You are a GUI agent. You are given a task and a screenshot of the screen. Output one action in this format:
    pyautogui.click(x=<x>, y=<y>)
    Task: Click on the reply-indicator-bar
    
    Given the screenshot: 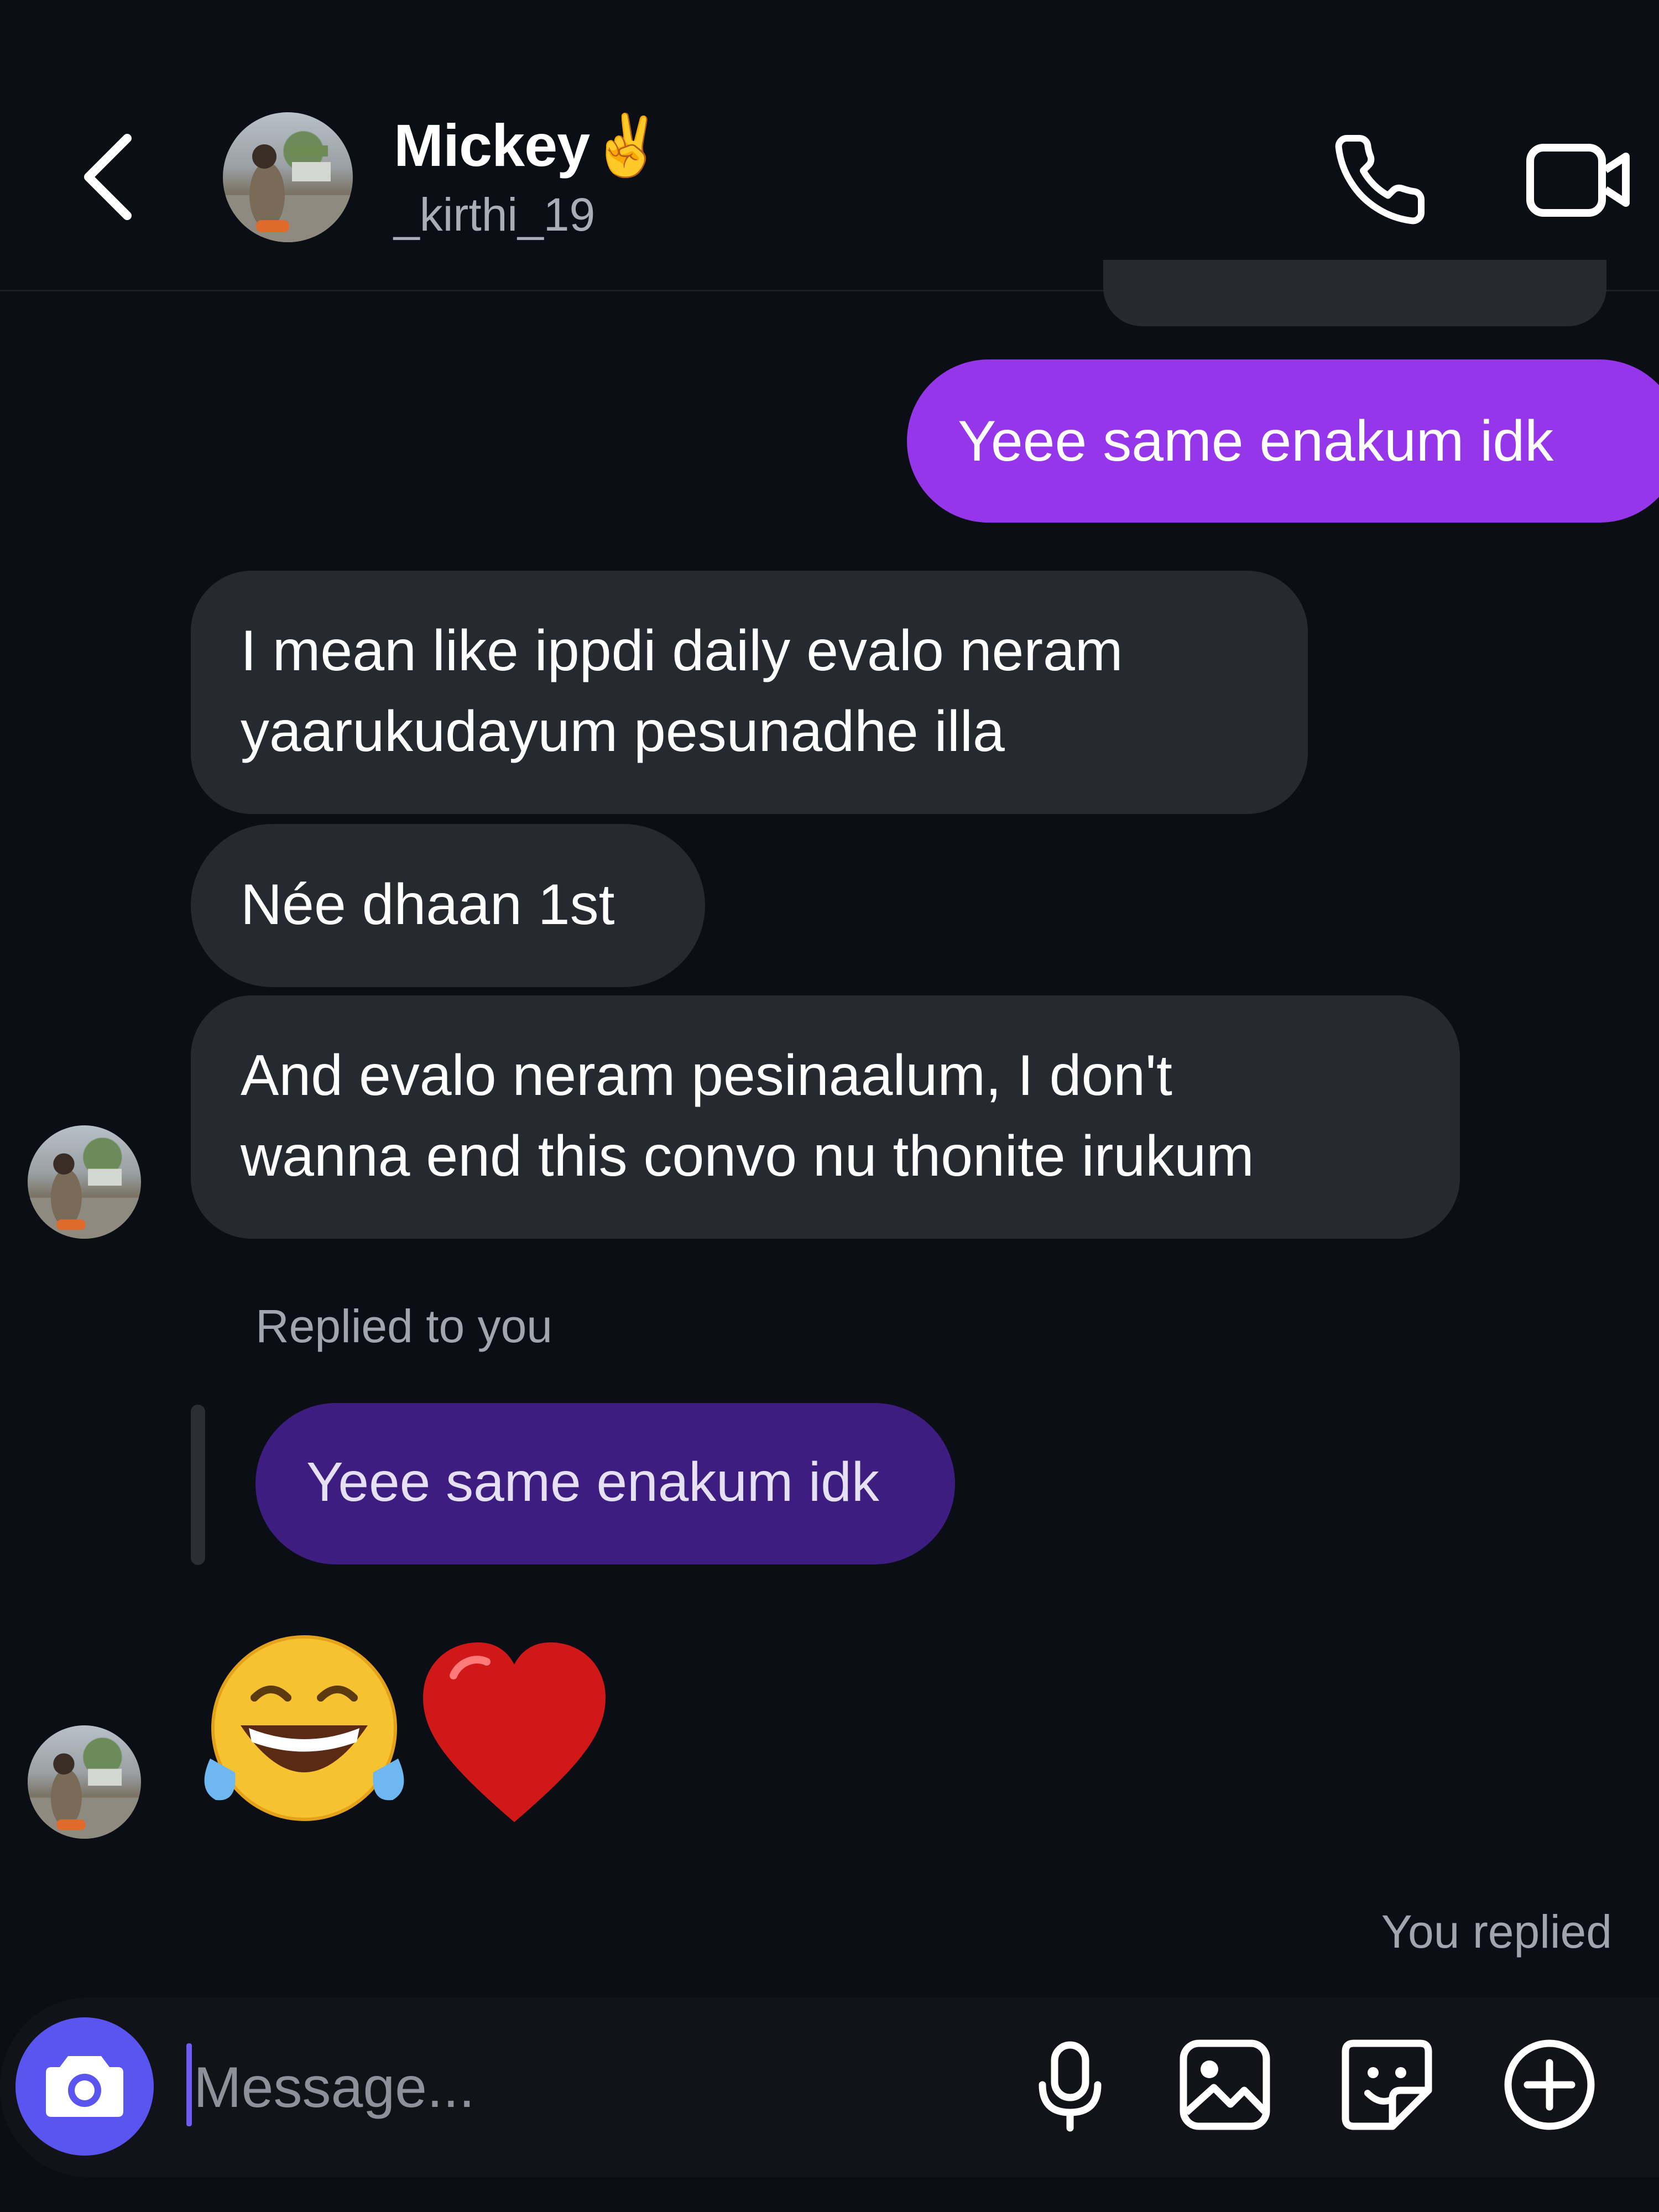 What is the action you would take?
    pyautogui.click(x=198, y=1485)
    